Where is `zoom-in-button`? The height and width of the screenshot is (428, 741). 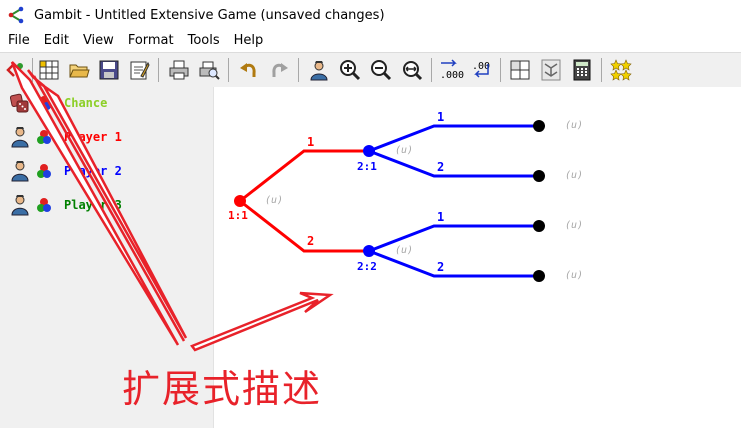 zoom-in-button is located at coordinates (350, 70).